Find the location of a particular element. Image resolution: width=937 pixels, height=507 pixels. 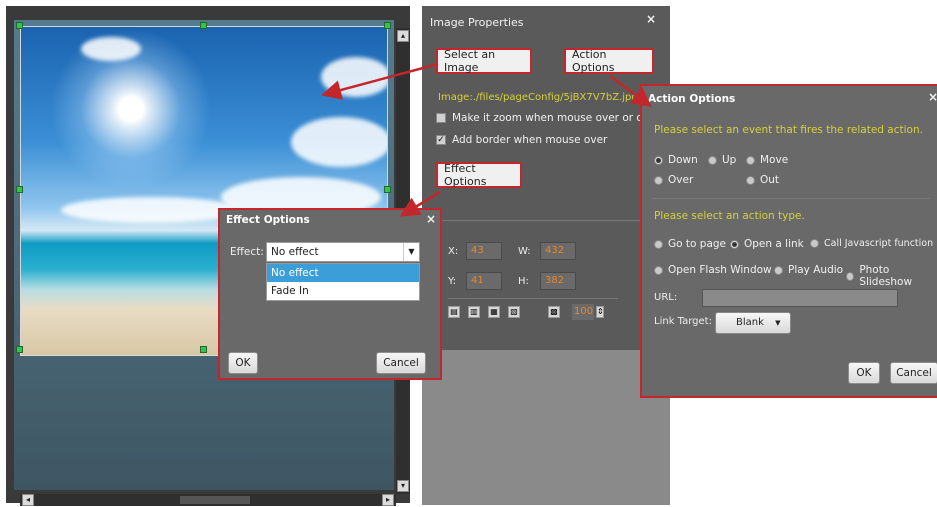

resize-handle-bm is located at coordinates (203, 349).